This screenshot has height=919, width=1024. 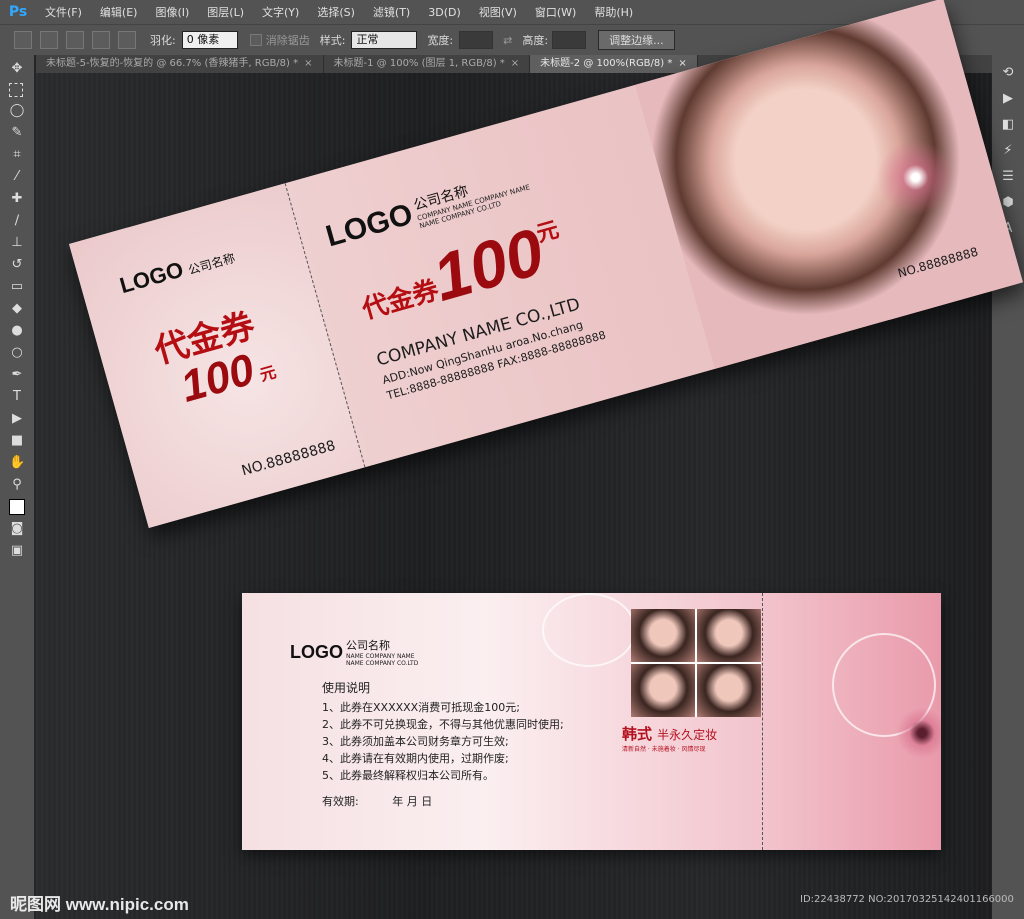 What do you see at coordinates (1008, 151) in the screenshot?
I see `adjustments-panel-icon: ⚡` at bounding box center [1008, 151].